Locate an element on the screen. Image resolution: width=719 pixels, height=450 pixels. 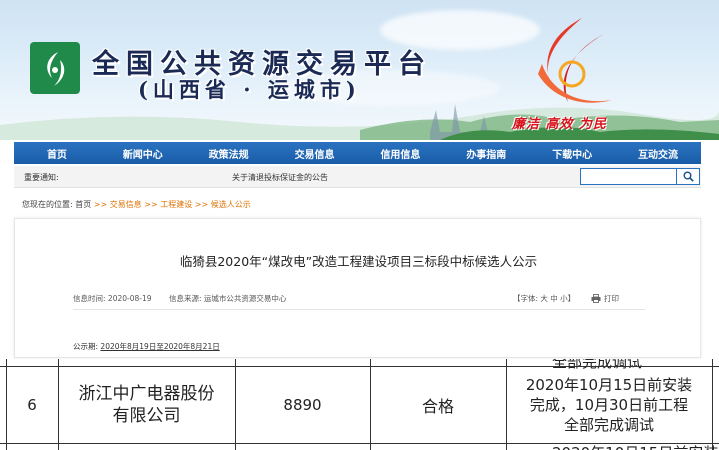
date-label: 信息时间: is located at coordinates (89, 298).